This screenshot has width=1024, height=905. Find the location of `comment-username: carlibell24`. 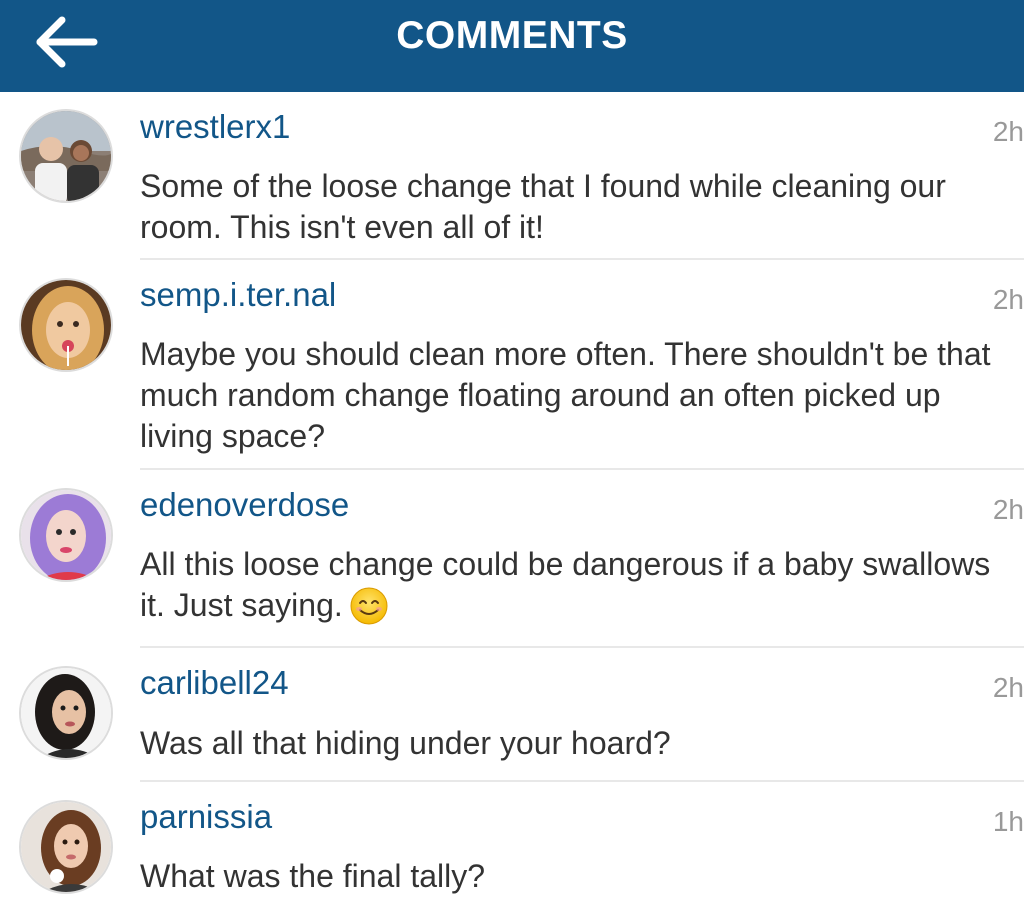

comment-username: carlibell24 is located at coordinates (214, 683).